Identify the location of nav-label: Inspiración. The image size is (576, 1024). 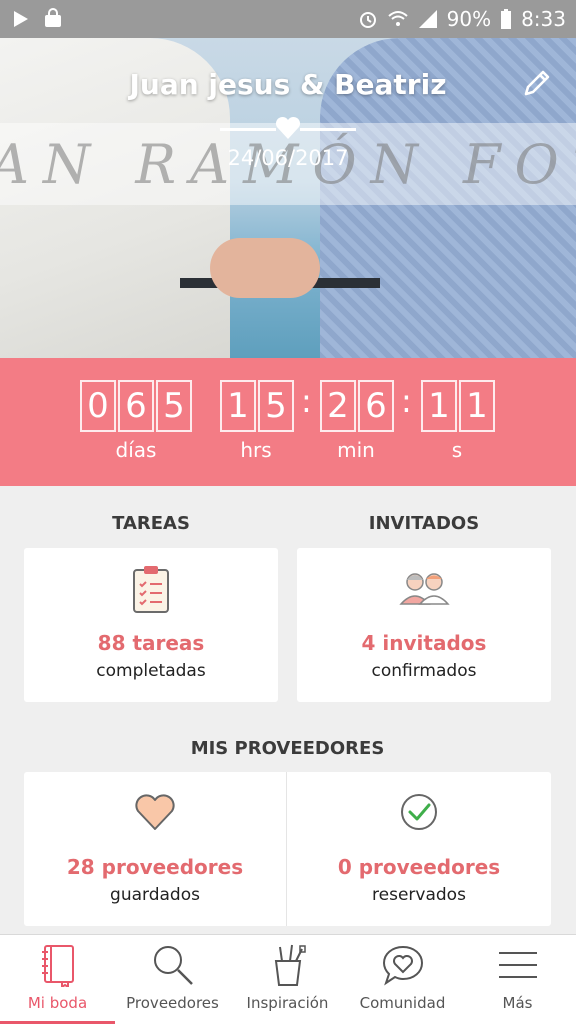
(287, 1003).